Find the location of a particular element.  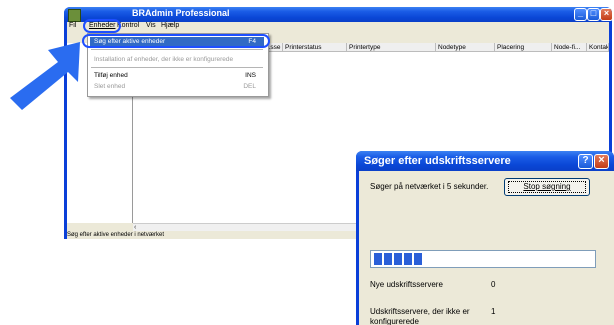

minimize-icon: _ is located at coordinates (580, 13).